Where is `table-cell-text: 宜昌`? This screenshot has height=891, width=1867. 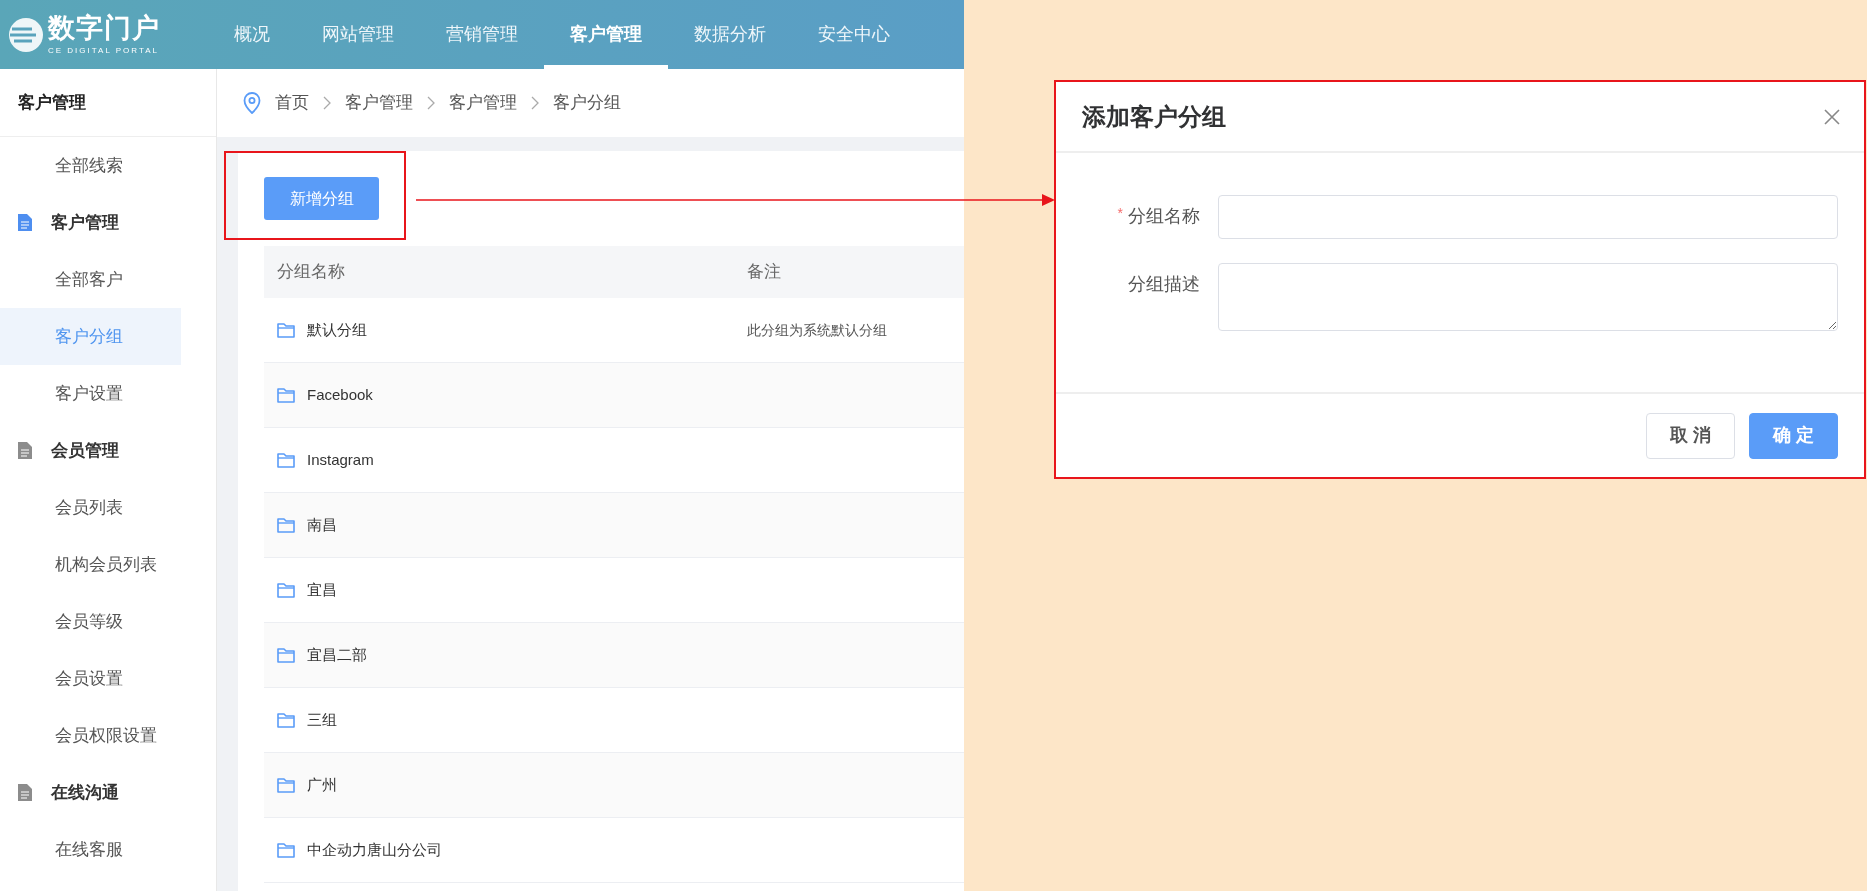
table-cell-text: 宜昌 is located at coordinates (322, 589).